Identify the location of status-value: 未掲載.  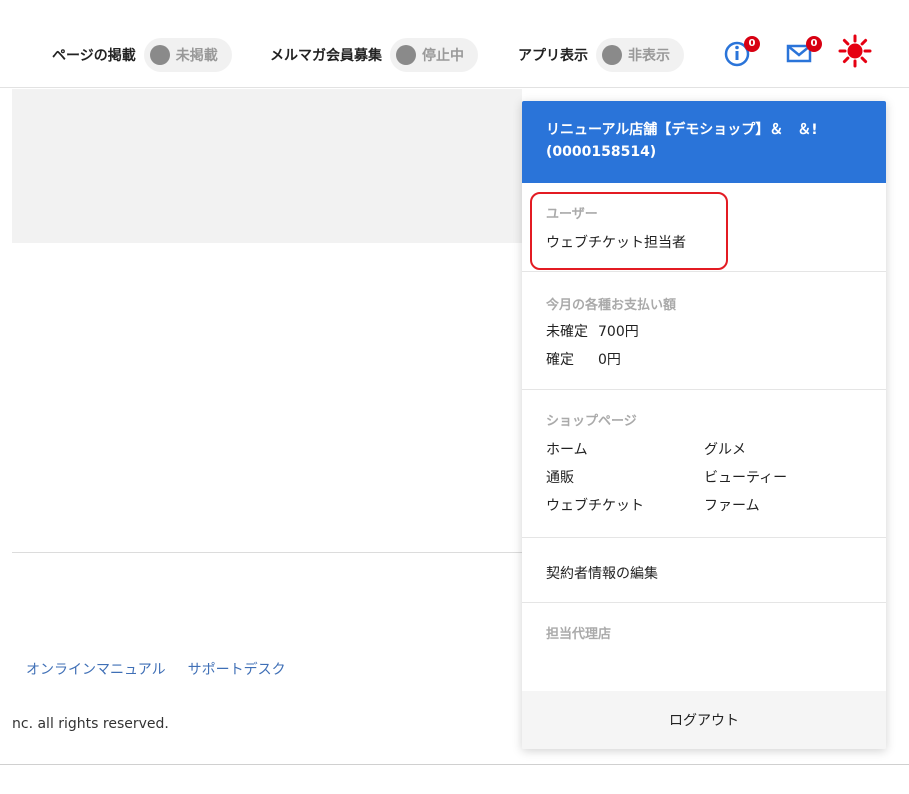
(196, 56).